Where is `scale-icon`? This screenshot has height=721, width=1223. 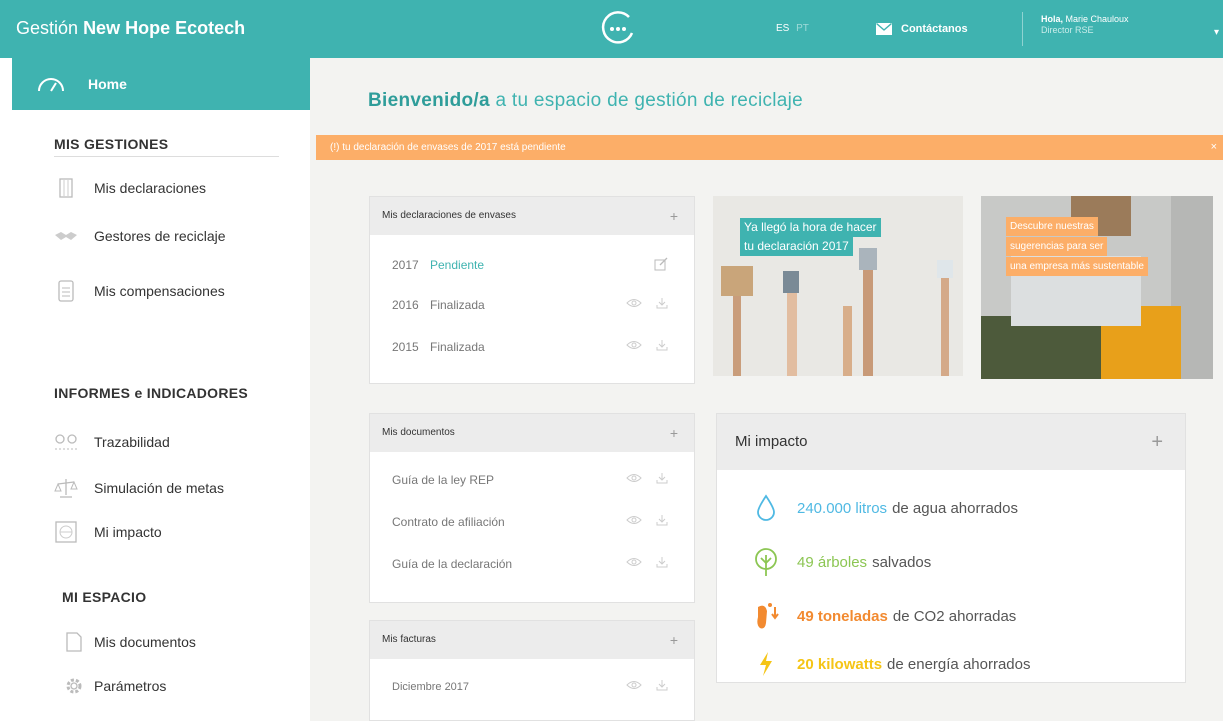 scale-icon is located at coordinates (66, 488).